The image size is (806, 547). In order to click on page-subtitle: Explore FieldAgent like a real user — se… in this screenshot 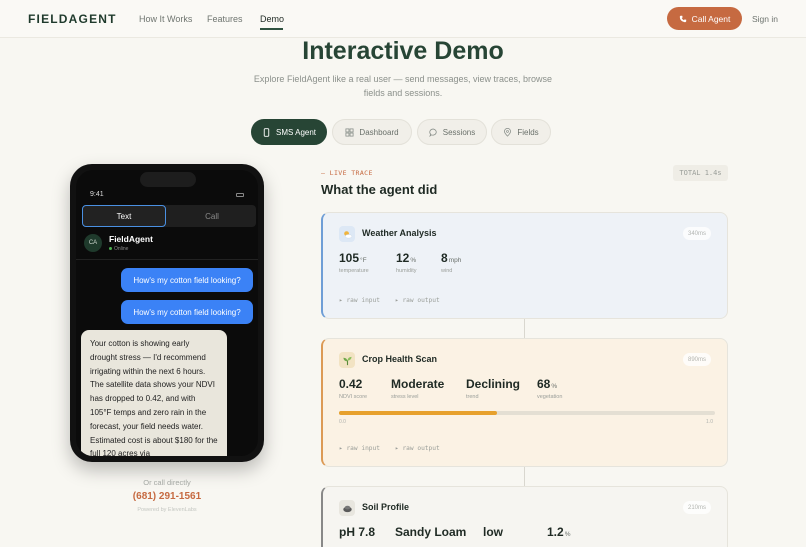, I will do `click(403, 86)`.